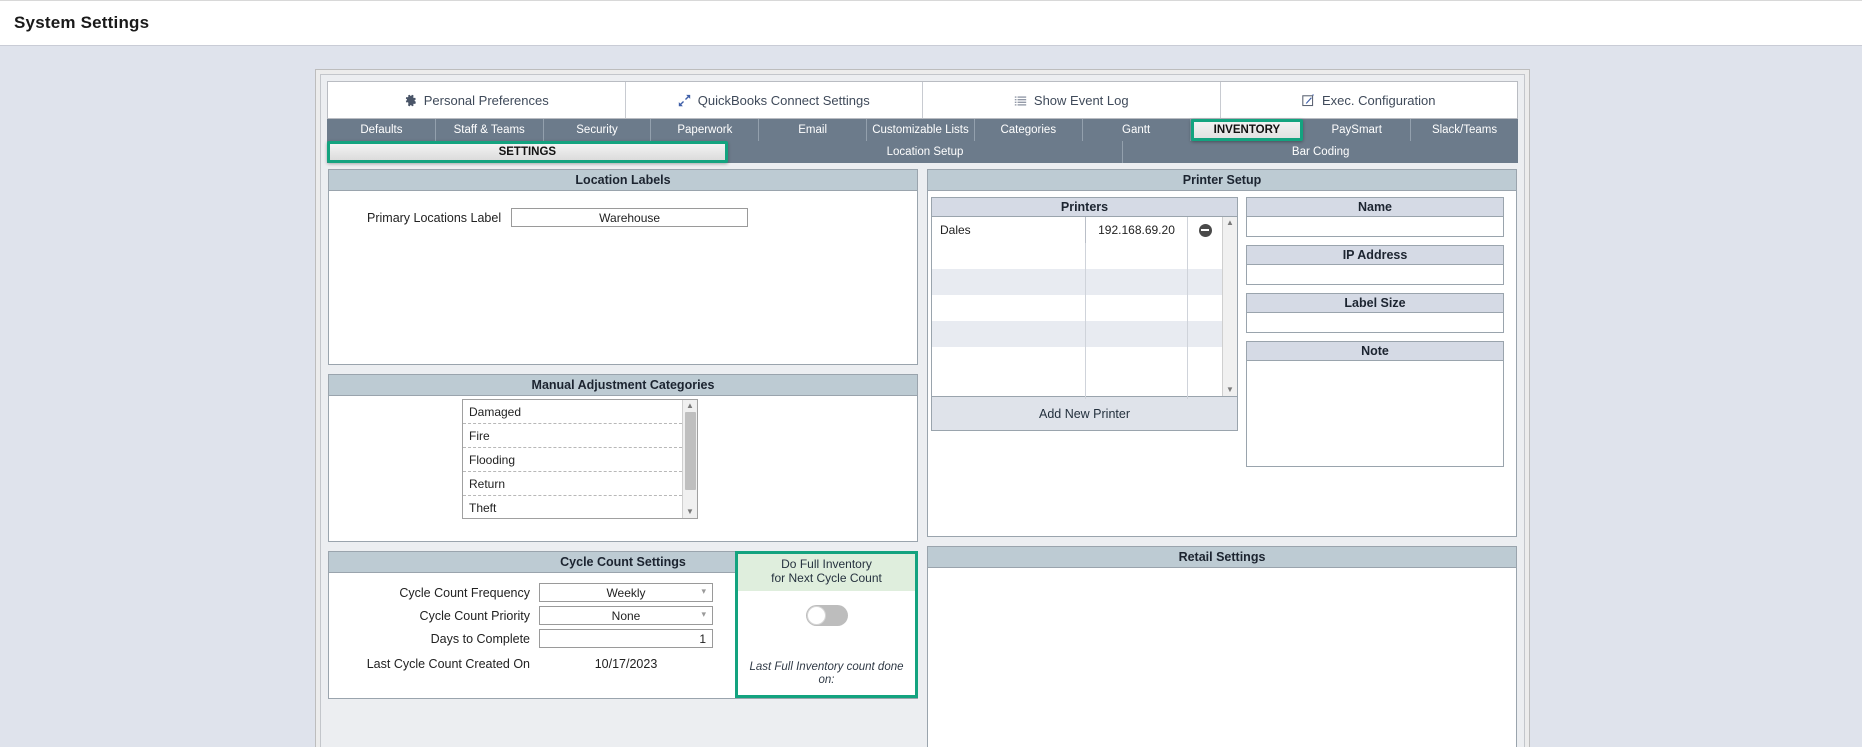 Image resolution: width=1862 pixels, height=747 pixels. Describe the element at coordinates (486, 100) in the screenshot. I see `tab-personal-preferences-label: Personal Preferences` at that location.